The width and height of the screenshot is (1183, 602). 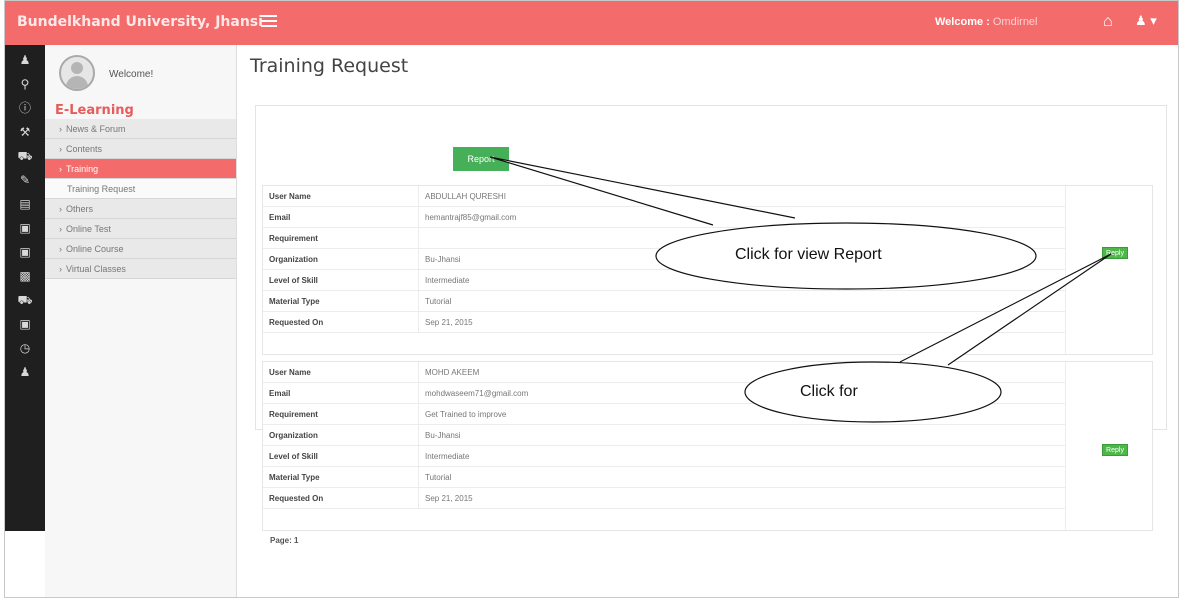 I want to click on table-row: Requirement, so click(x=664, y=238).